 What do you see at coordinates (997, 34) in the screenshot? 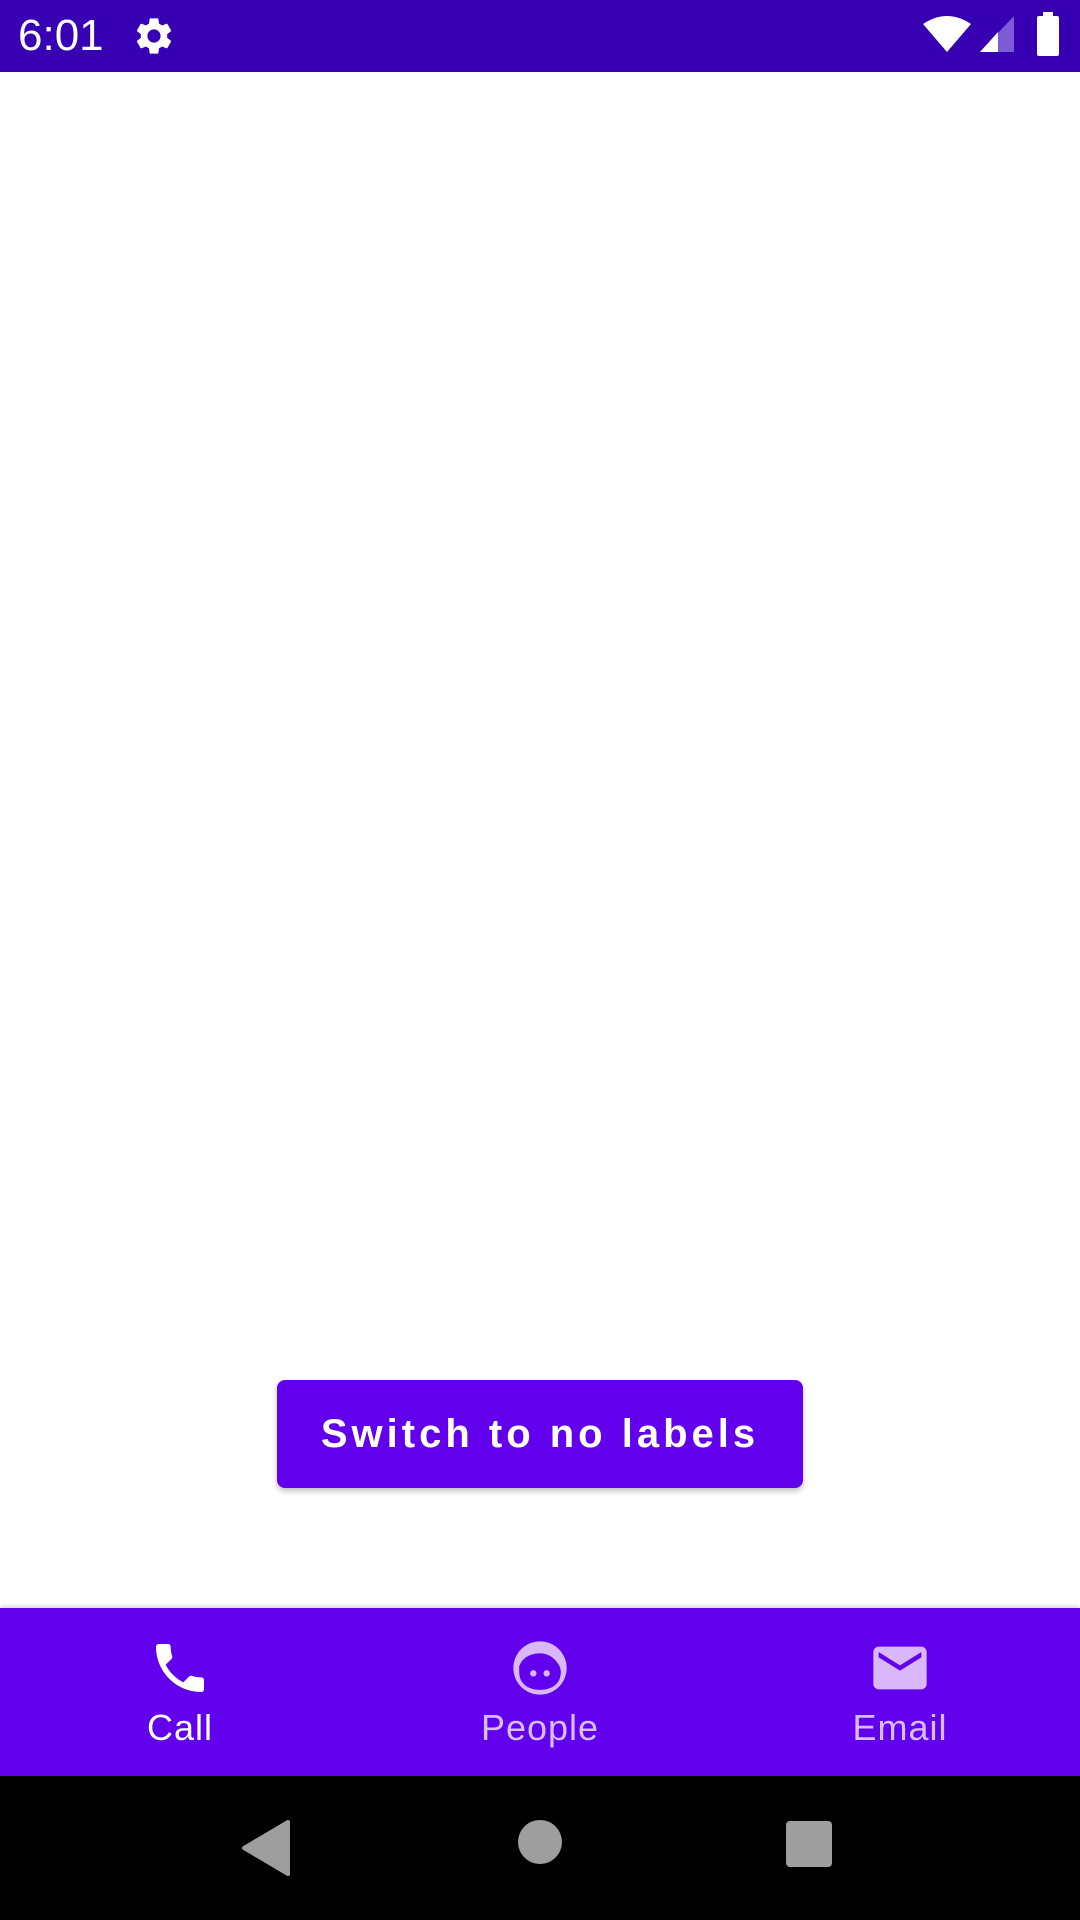
I see `cell-signal-icon` at bounding box center [997, 34].